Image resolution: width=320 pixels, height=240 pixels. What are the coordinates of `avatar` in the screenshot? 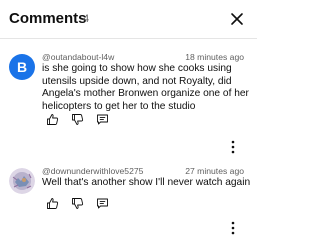 It's located at (22, 181).